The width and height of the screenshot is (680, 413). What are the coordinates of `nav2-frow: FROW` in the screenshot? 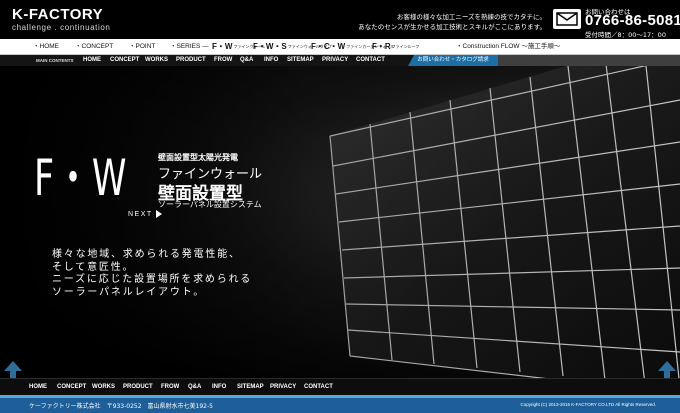 It's located at (223, 60).